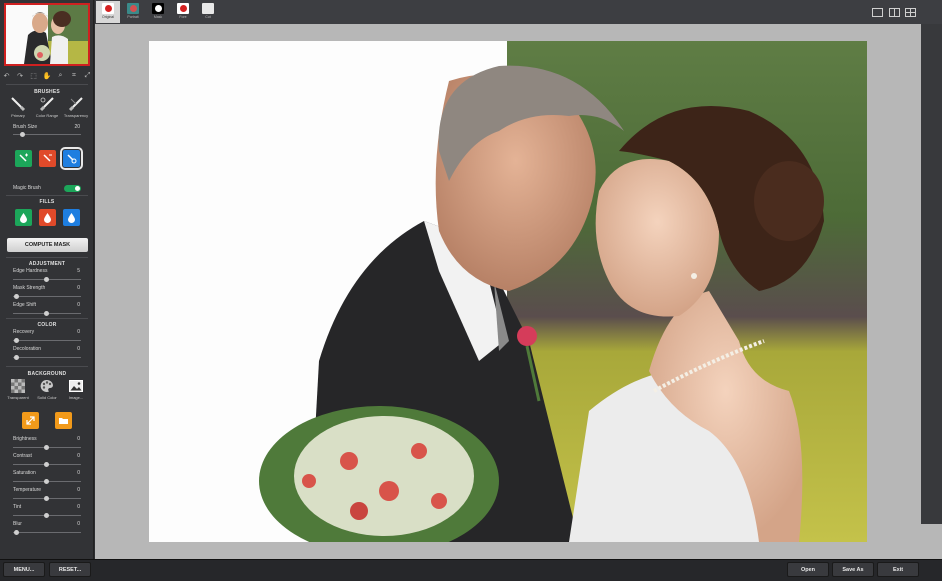 Image resolution: width=942 pixels, height=581 pixels. What do you see at coordinates (853, 569) in the screenshot?
I see `save-as-button: Save As` at bounding box center [853, 569].